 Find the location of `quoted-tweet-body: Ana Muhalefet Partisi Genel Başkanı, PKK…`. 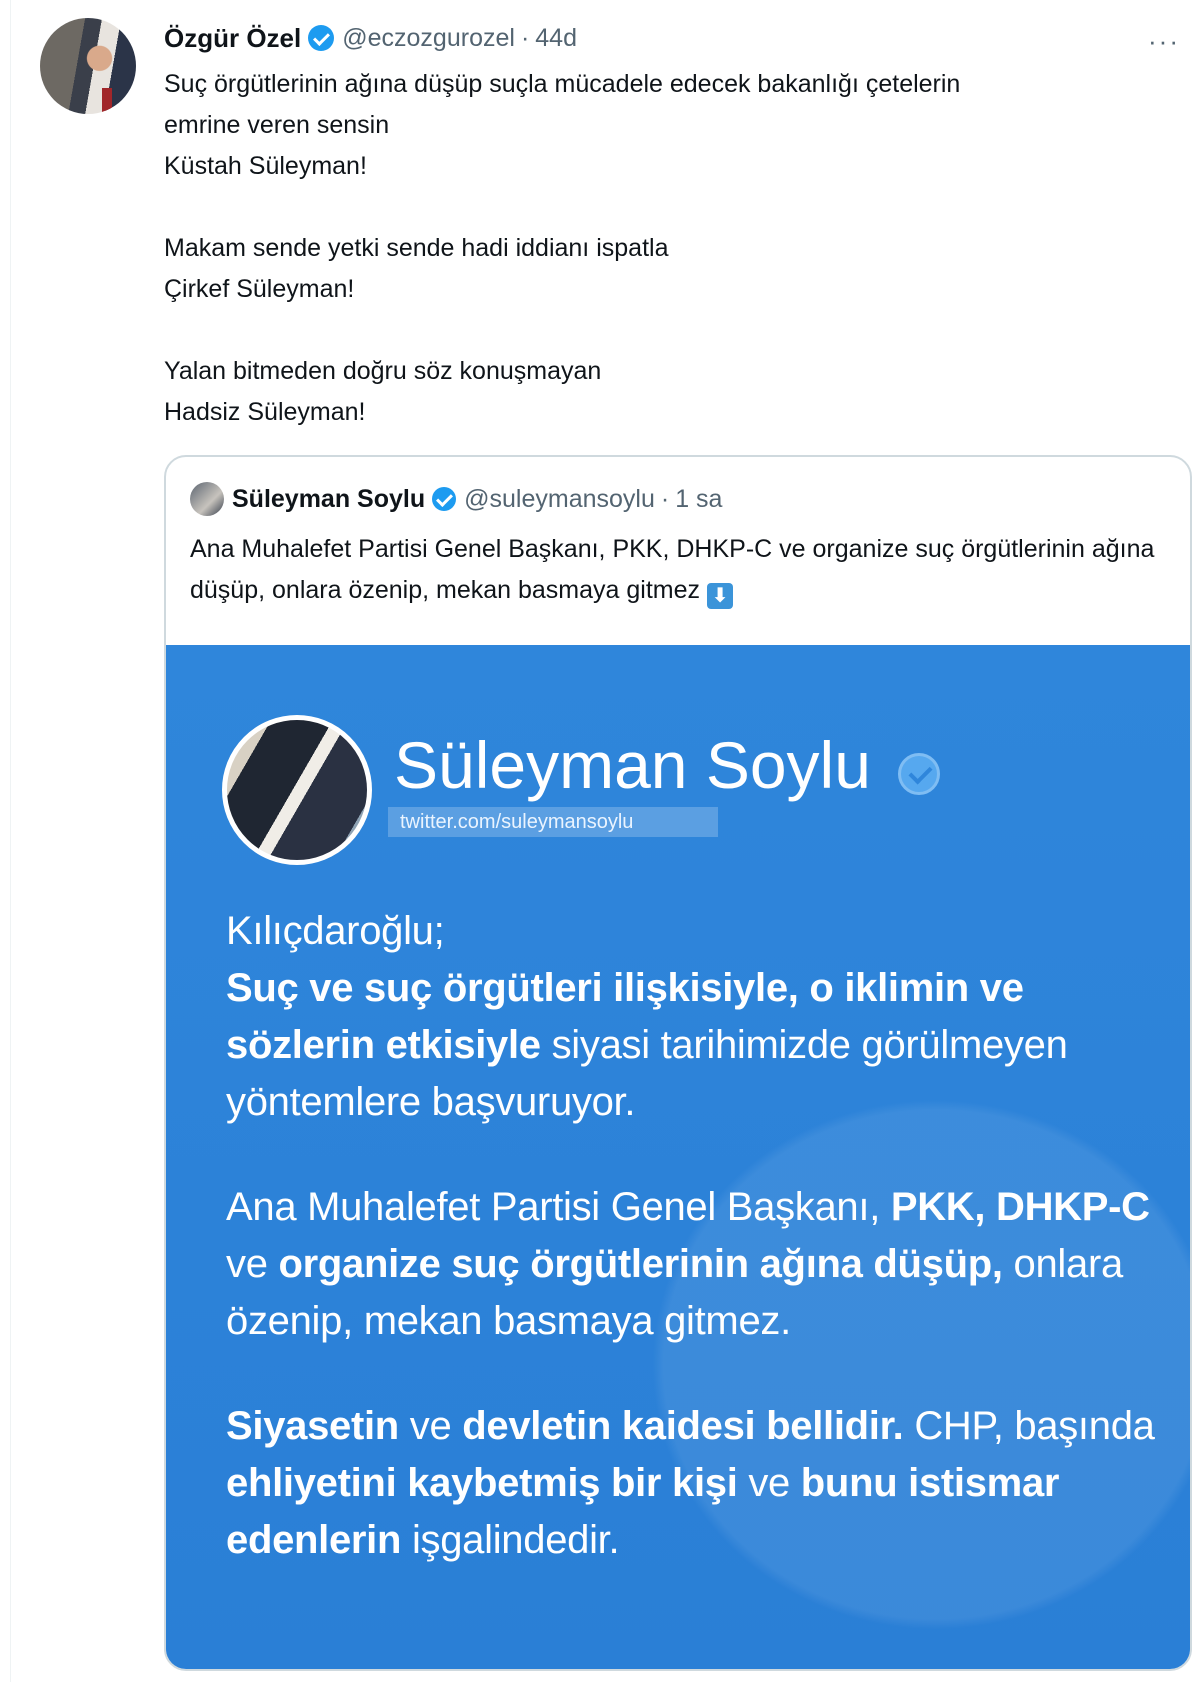

quoted-tweet-body: Ana Muhalefet Partisi Genel Başkanı, PKK… is located at coordinates (672, 569).